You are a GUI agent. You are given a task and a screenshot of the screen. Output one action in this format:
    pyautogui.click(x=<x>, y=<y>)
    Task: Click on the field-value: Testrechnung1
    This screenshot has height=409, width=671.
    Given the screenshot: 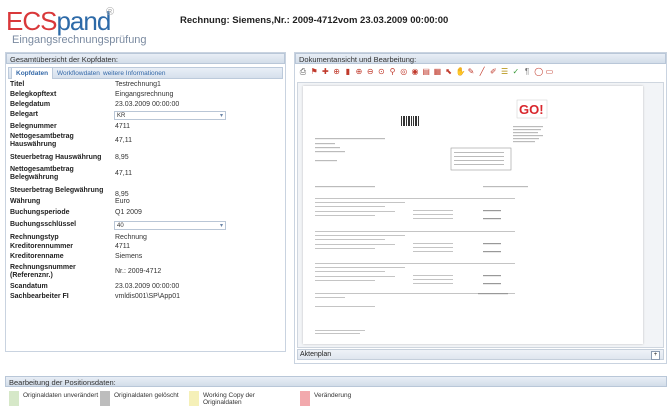 What is the action you would take?
    pyautogui.click(x=138, y=84)
    